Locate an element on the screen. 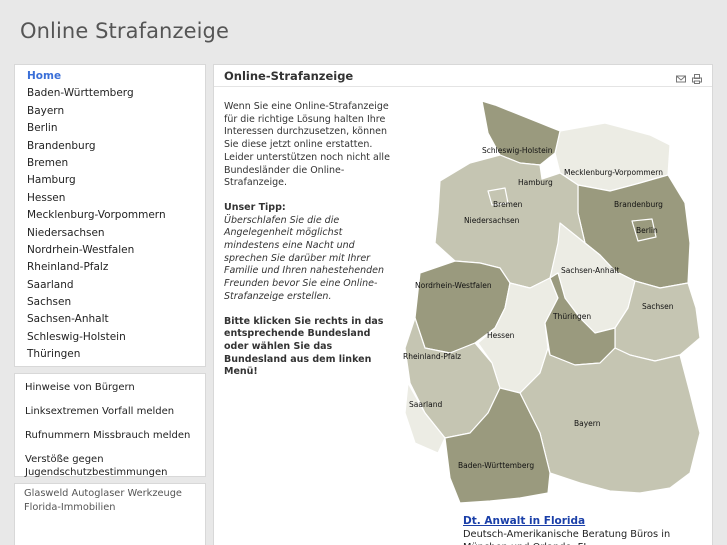 The height and width of the screenshot is (545, 727). map-label-bayern: Bayern is located at coordinates (587, 423).